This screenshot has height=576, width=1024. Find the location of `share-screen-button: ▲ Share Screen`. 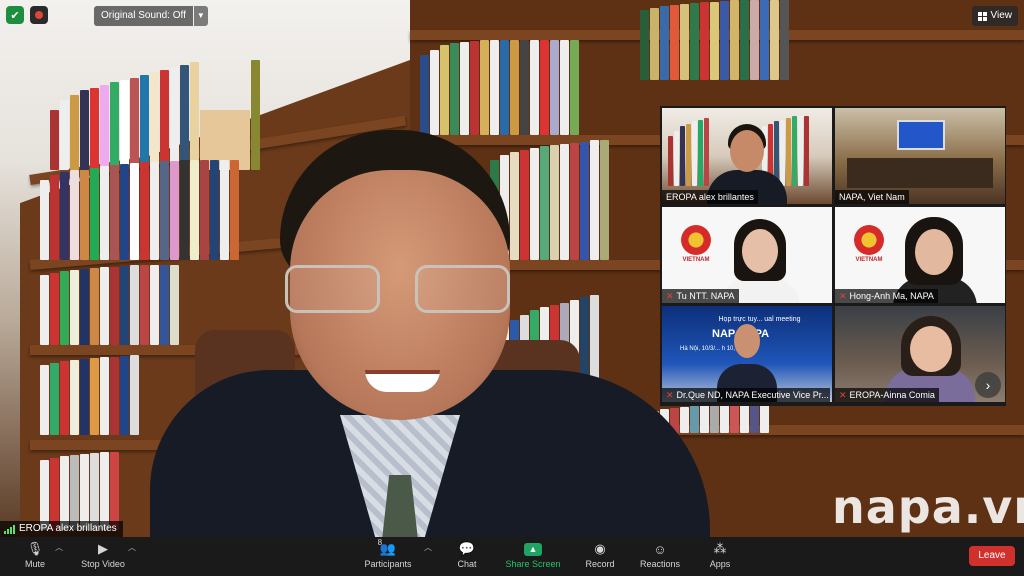

share-screen-button: ▲ Share Screen is located at coordinates (533, 554).